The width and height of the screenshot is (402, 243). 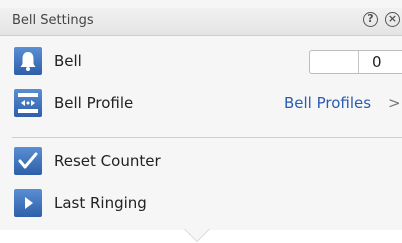 What do you see at coordinates (28, 103) in the screenshot?
I see `bell-profile-icon` at bounding box center [28, 103].